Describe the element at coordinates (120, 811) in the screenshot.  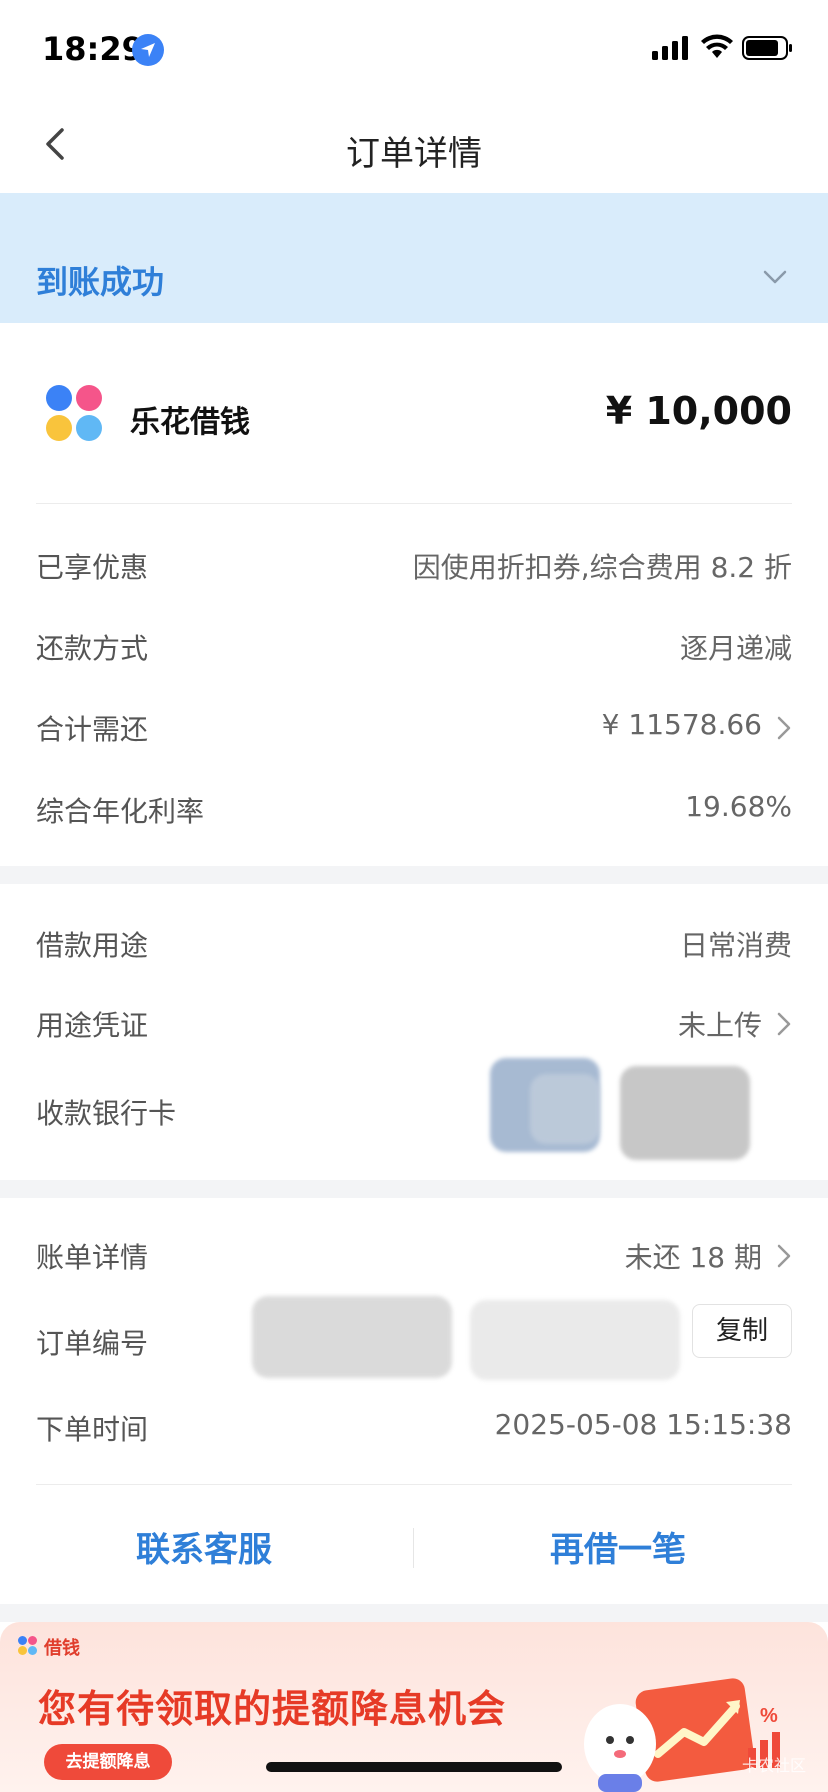
I see `row-label: 综合年化利率` at that location.